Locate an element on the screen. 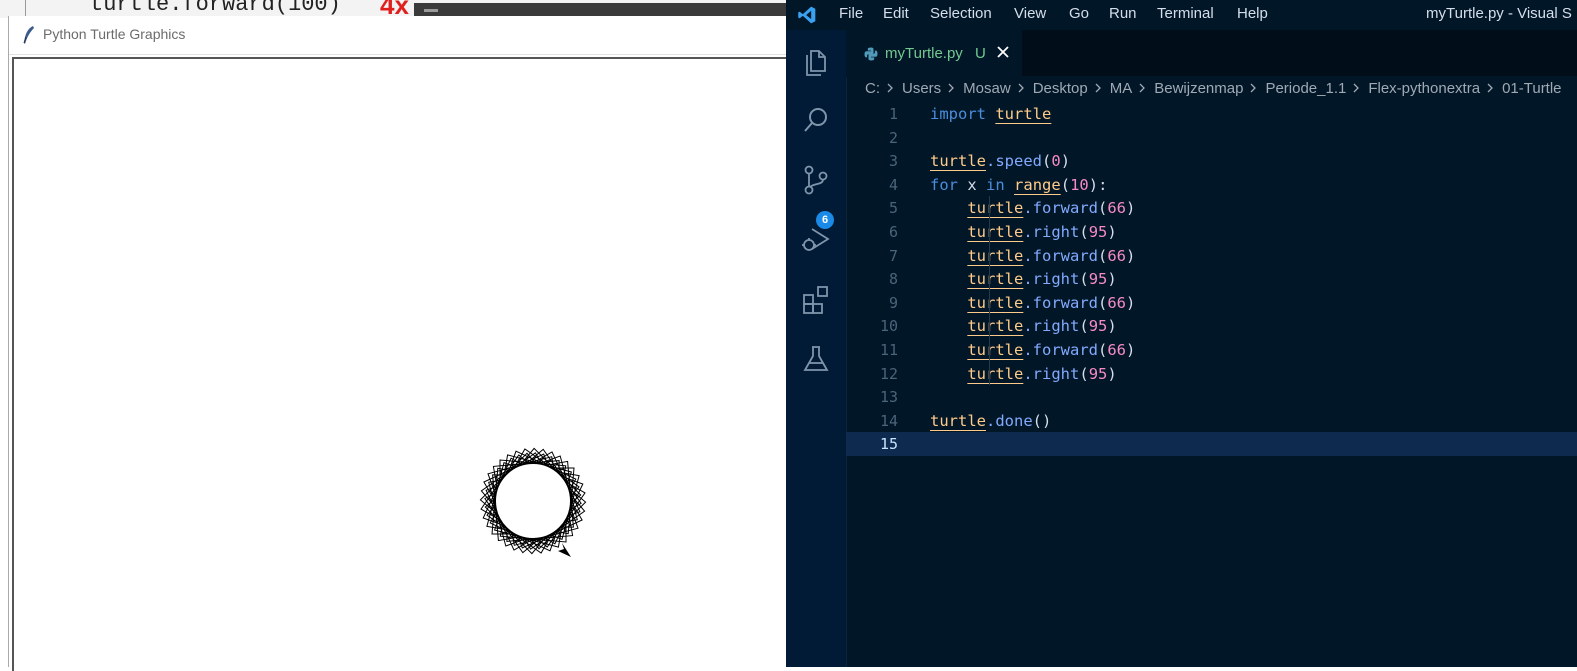  turtle-inner-circle is located at coordinates (533, 501).